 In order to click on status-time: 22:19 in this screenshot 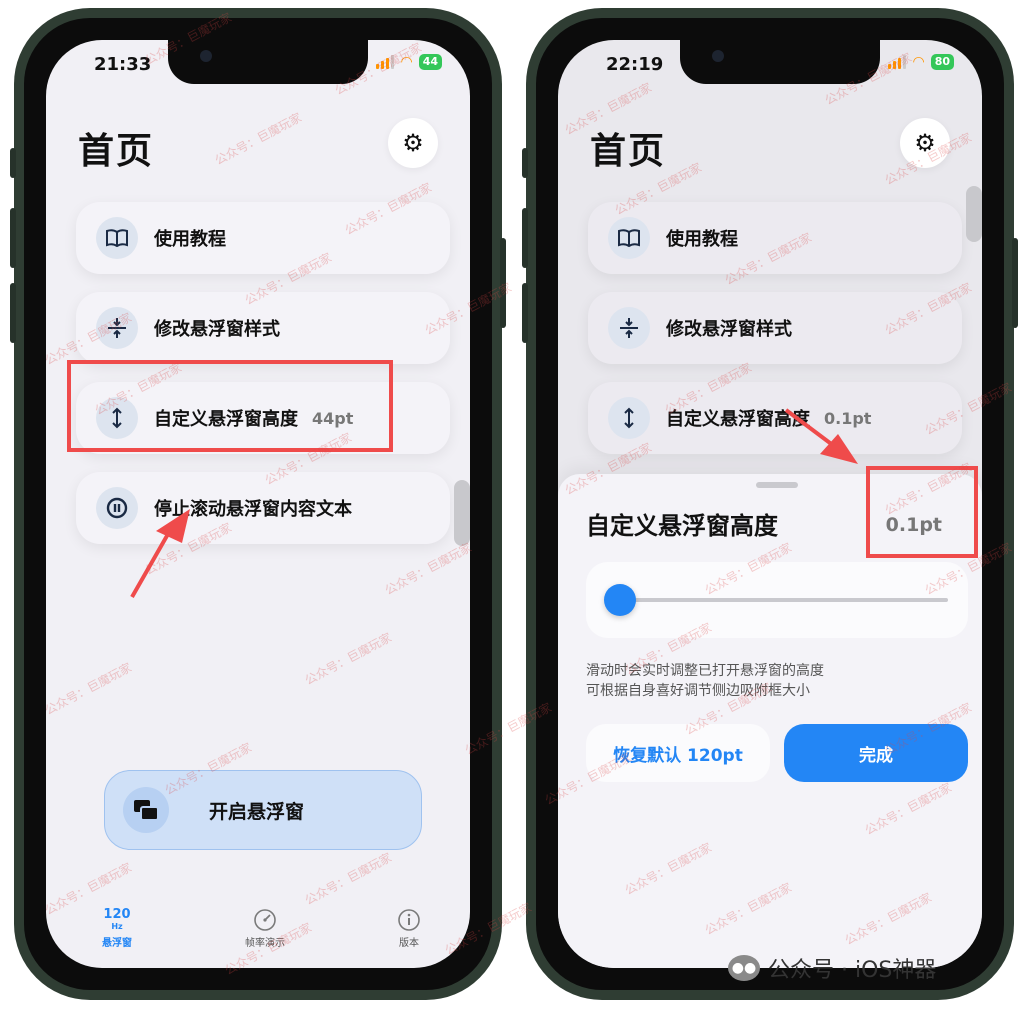, I will do `click(635, 64)`.